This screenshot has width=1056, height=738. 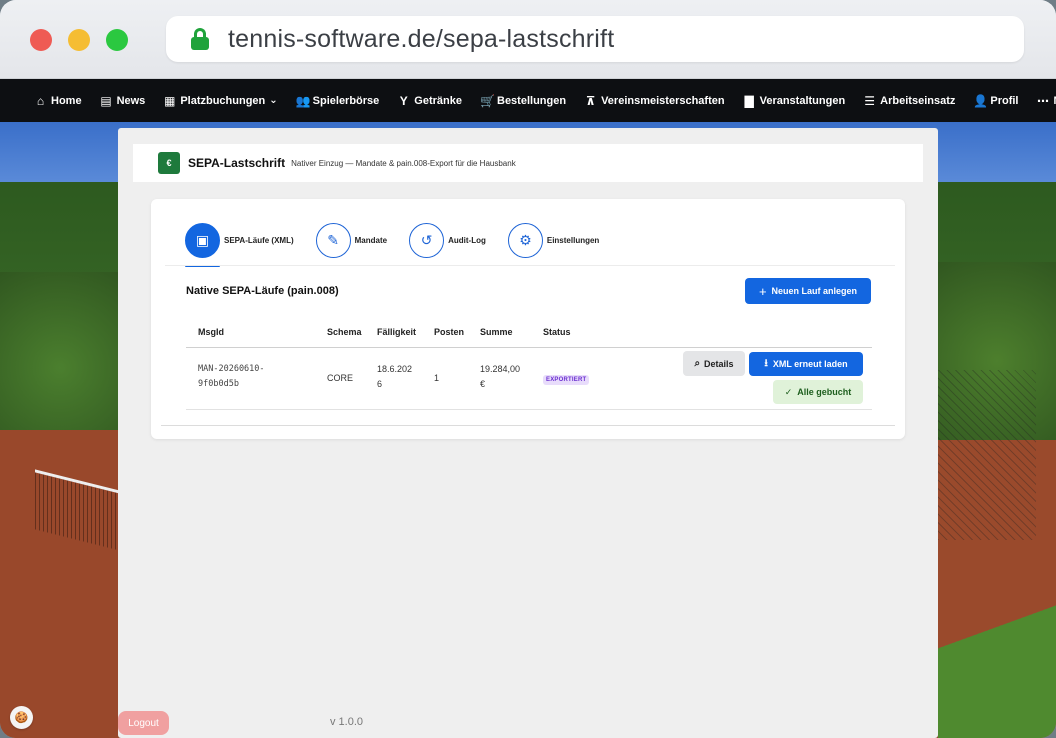 I want to click on nav-item-news: ▤ News, so click(x=122, y=100).